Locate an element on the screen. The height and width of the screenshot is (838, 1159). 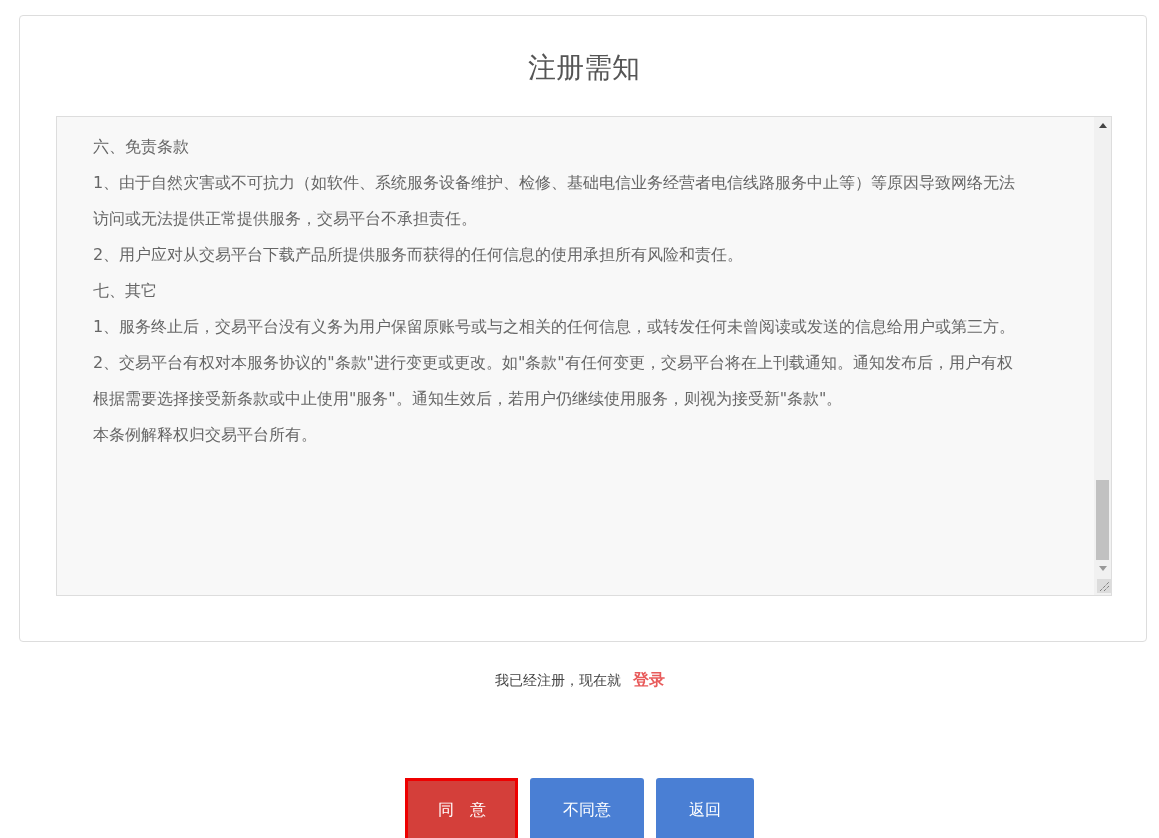
agreement-paragraph: 本条例解释权归交易平台所有。 is located at coordinates (205, 435).